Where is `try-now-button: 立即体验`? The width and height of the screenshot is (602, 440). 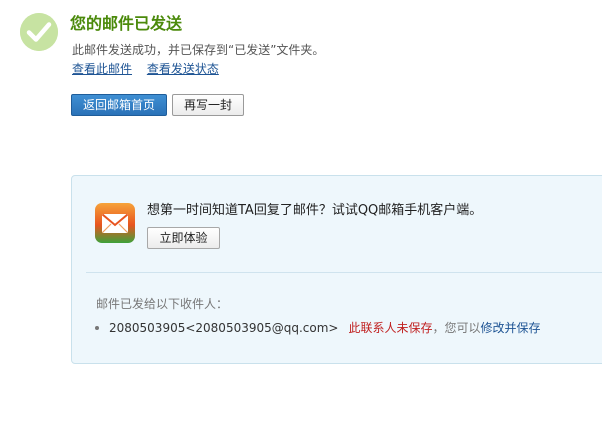 try-now-button: 立即体验 is located at coordinates (183, 238).